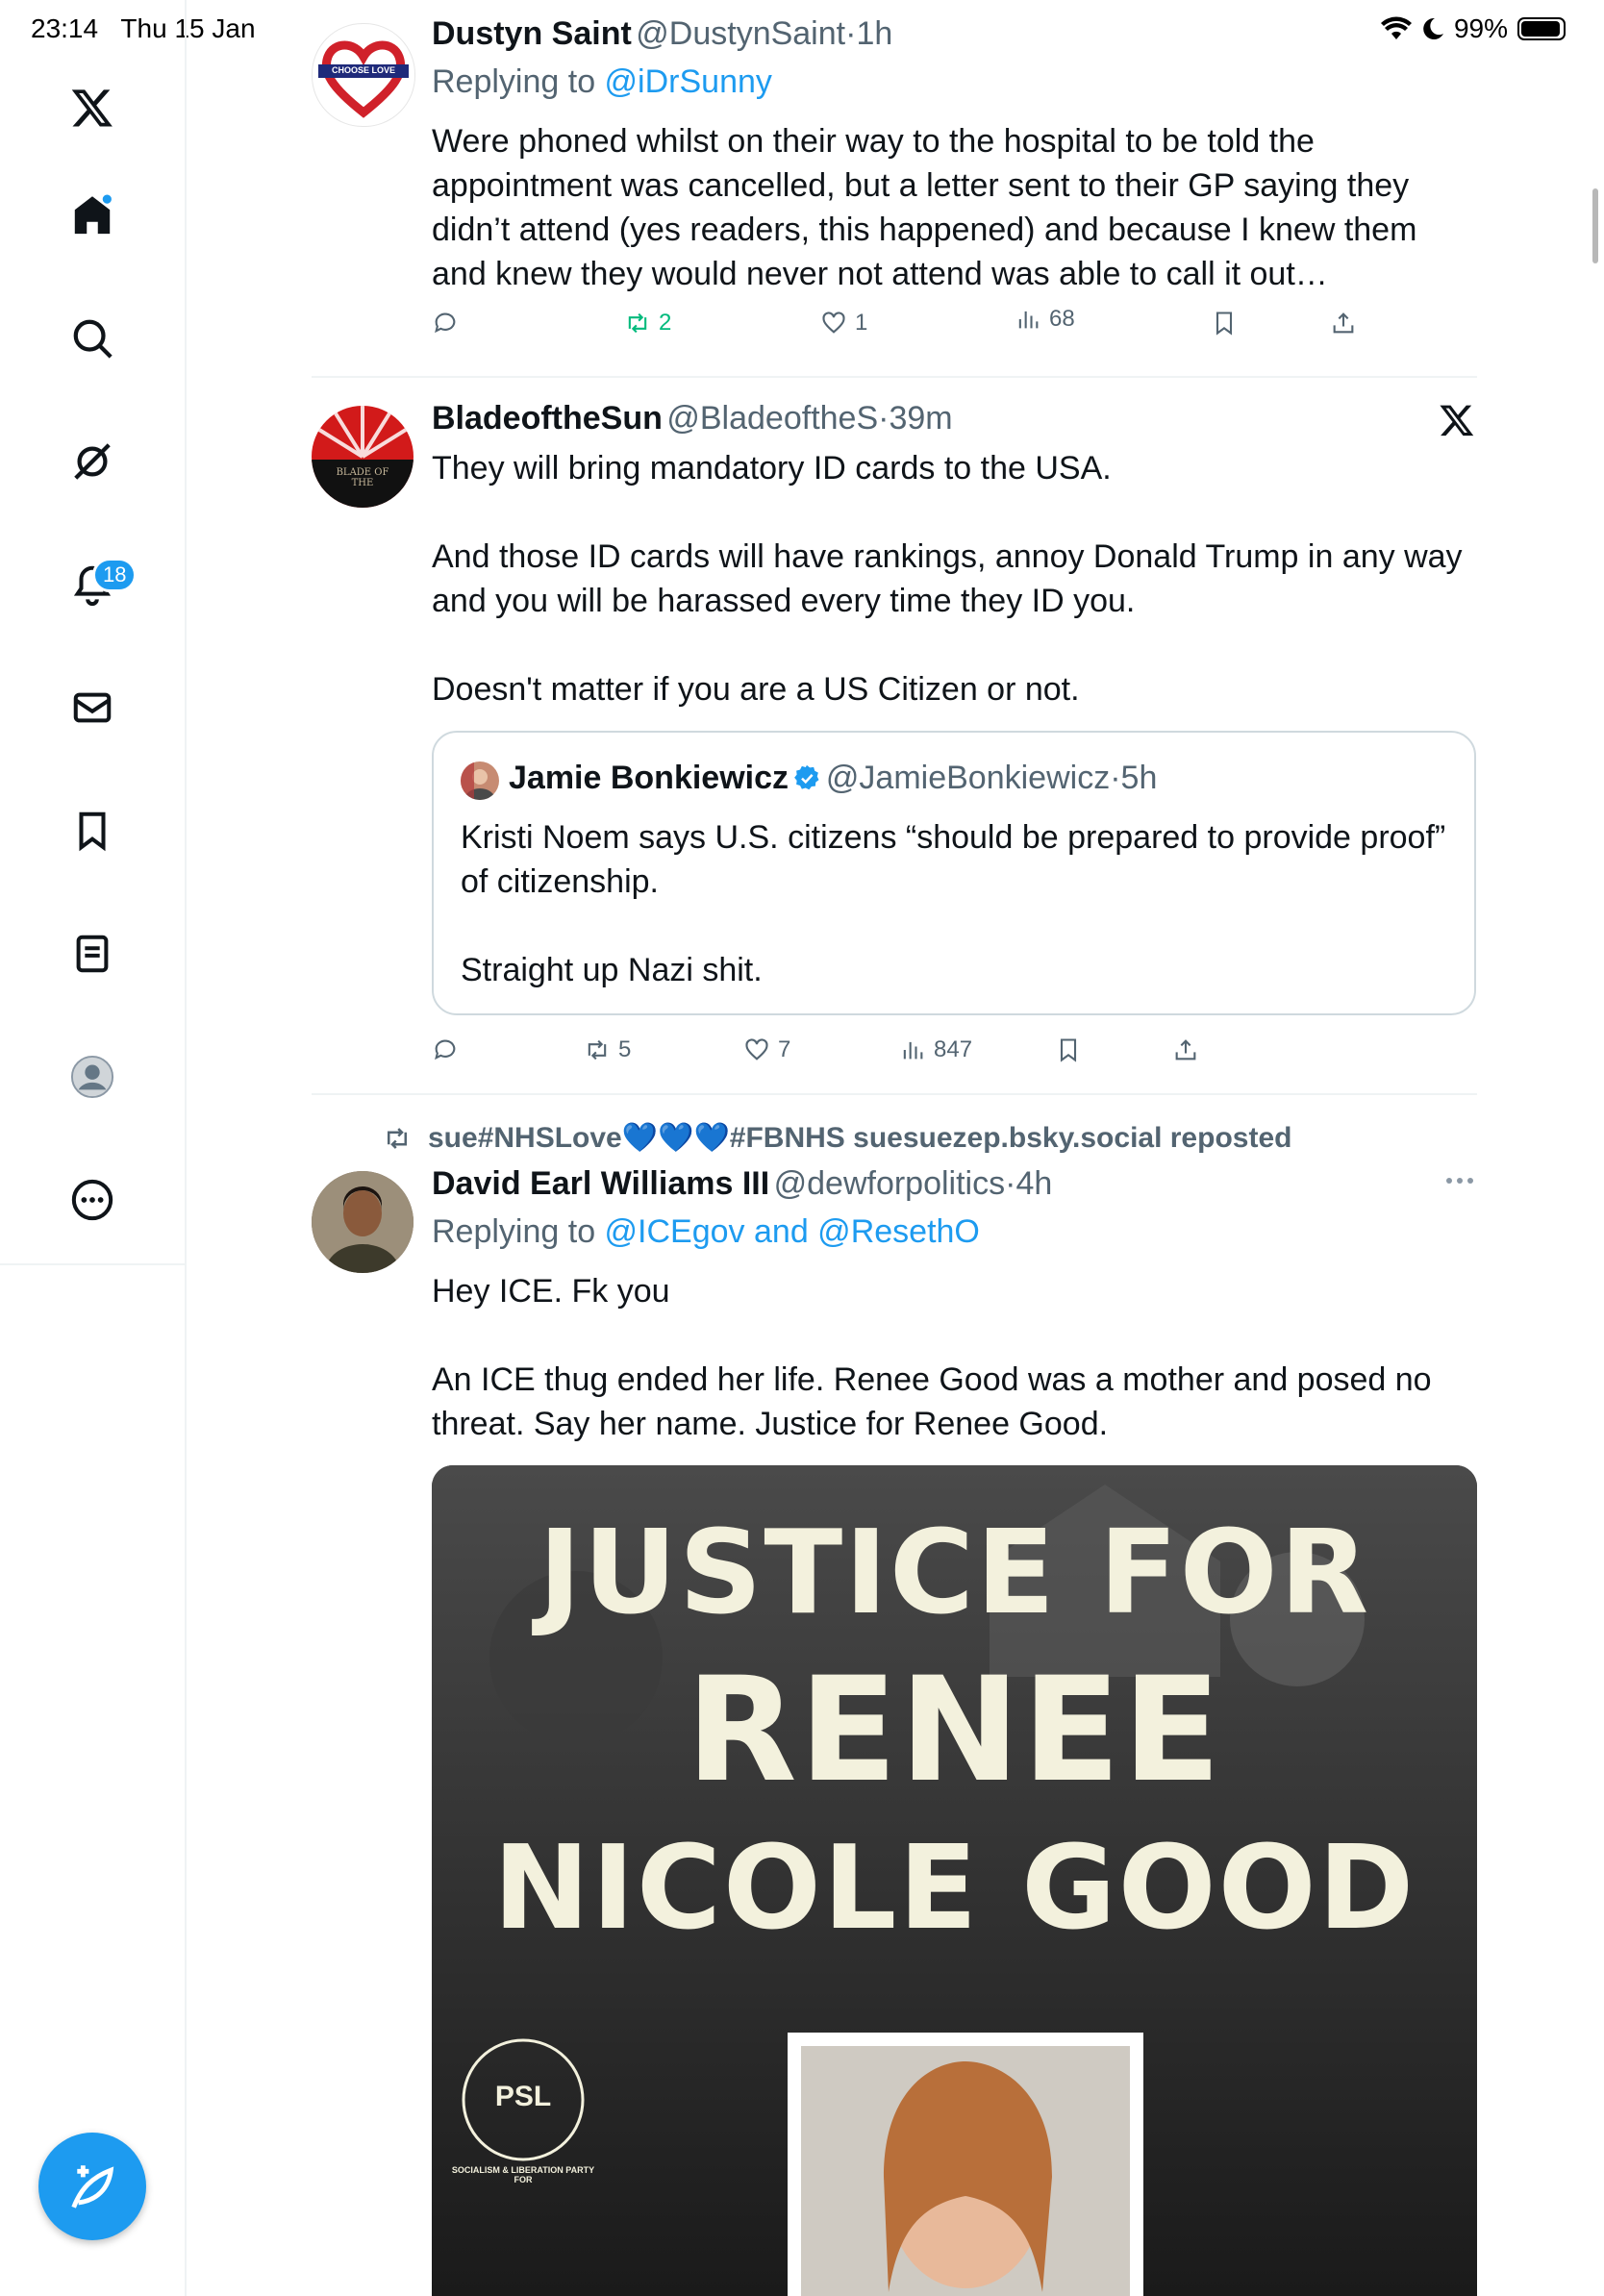 The height and width of the screenshot is (2296, 1604). I want to click on messages-mail-icon, so click(92, 708).